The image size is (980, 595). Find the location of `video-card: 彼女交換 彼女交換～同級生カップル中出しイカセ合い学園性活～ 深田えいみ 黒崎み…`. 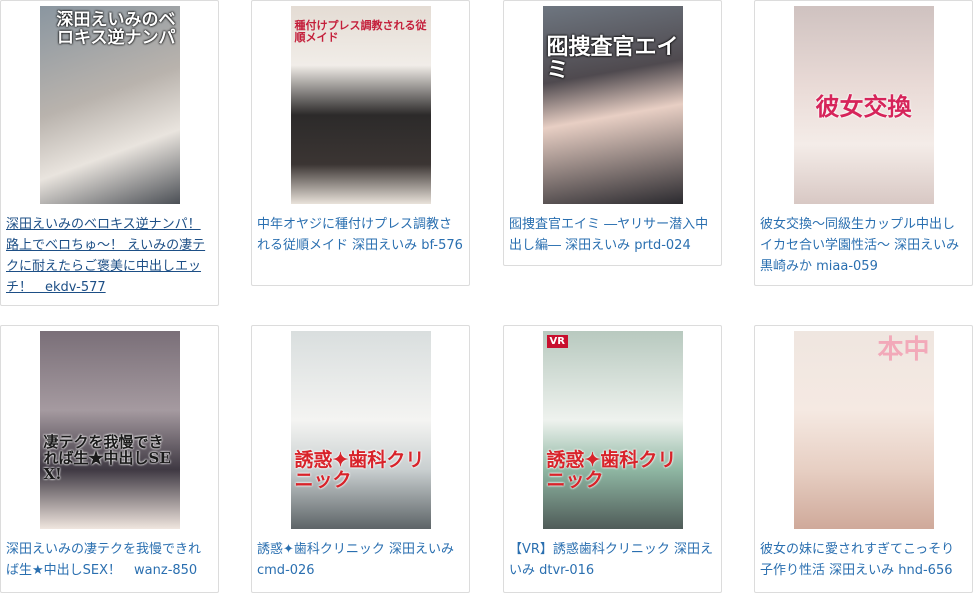

video-card: 彼女交換 彼女交換～同級生カップル中出しイカセ合い学園性活～ 深田えいみ 黒崎み… is located at coordinates (863, 143).